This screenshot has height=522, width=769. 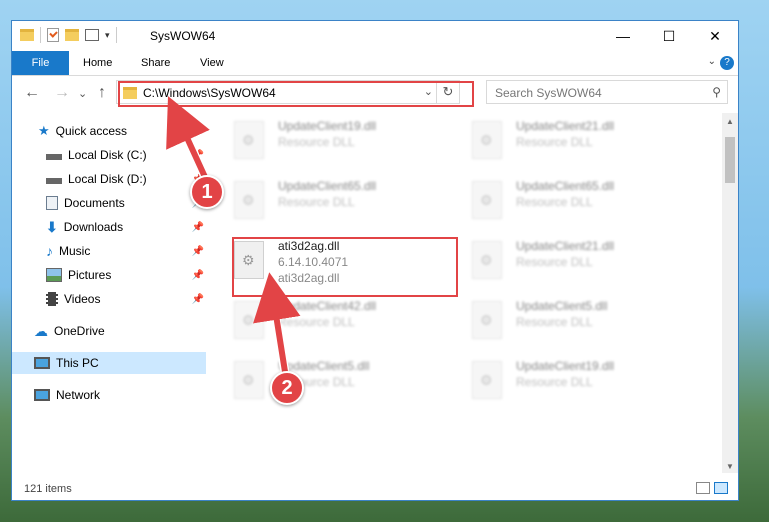 I want to click on sidebar-item-label: Videos, so click(x=82, y=299).